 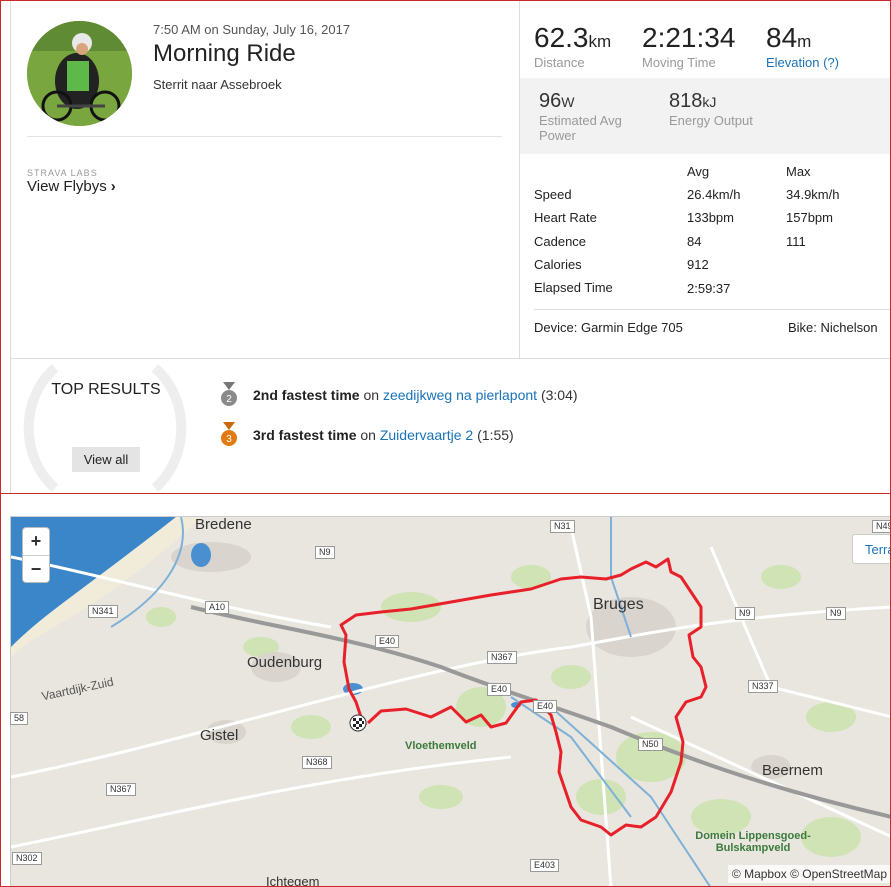 I want to click on start-finish-flag-icon, so click(x=358, y=723).